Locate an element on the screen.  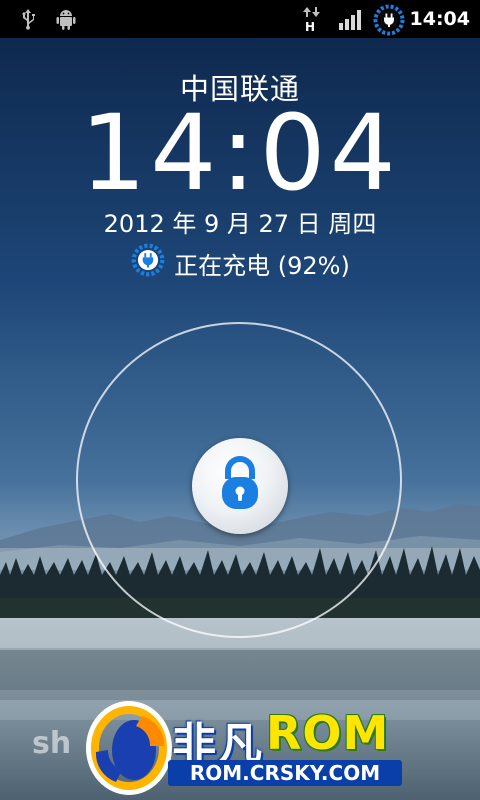
lockscreen-date: 2012 年 9 月 27 日 周四 is located at coordinates (240, 224).